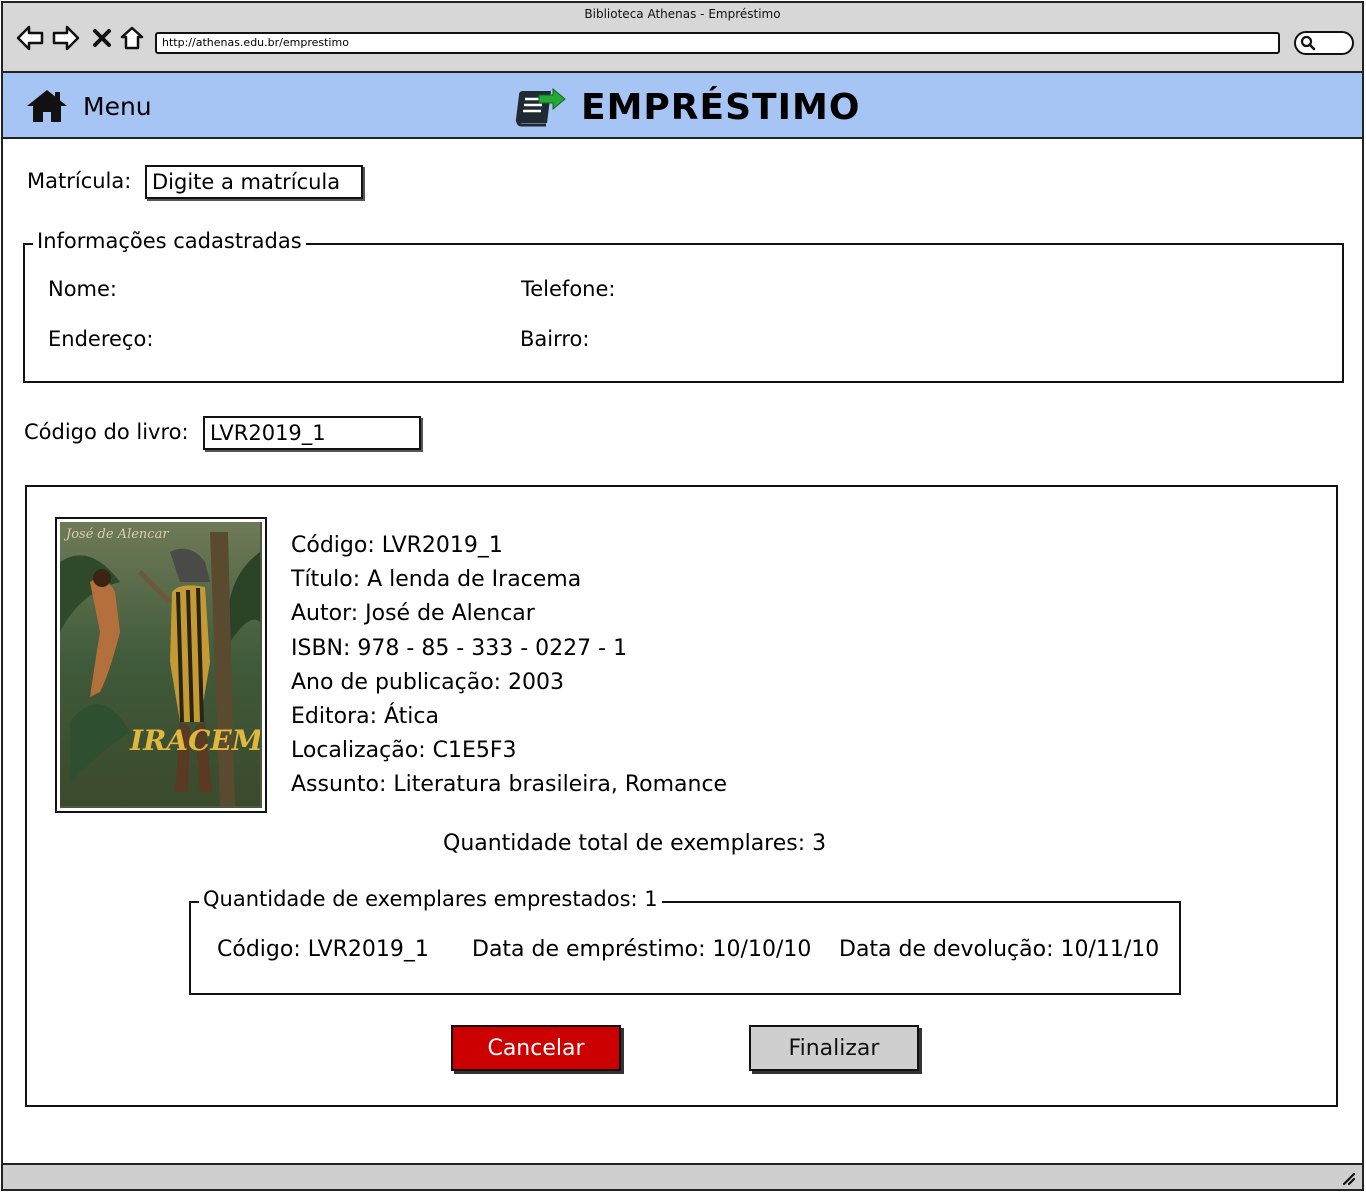  Describe the element at coordinates (365, 716) in the screenshot. I see `book-publisher-detail: Editora: Ática` at that location.